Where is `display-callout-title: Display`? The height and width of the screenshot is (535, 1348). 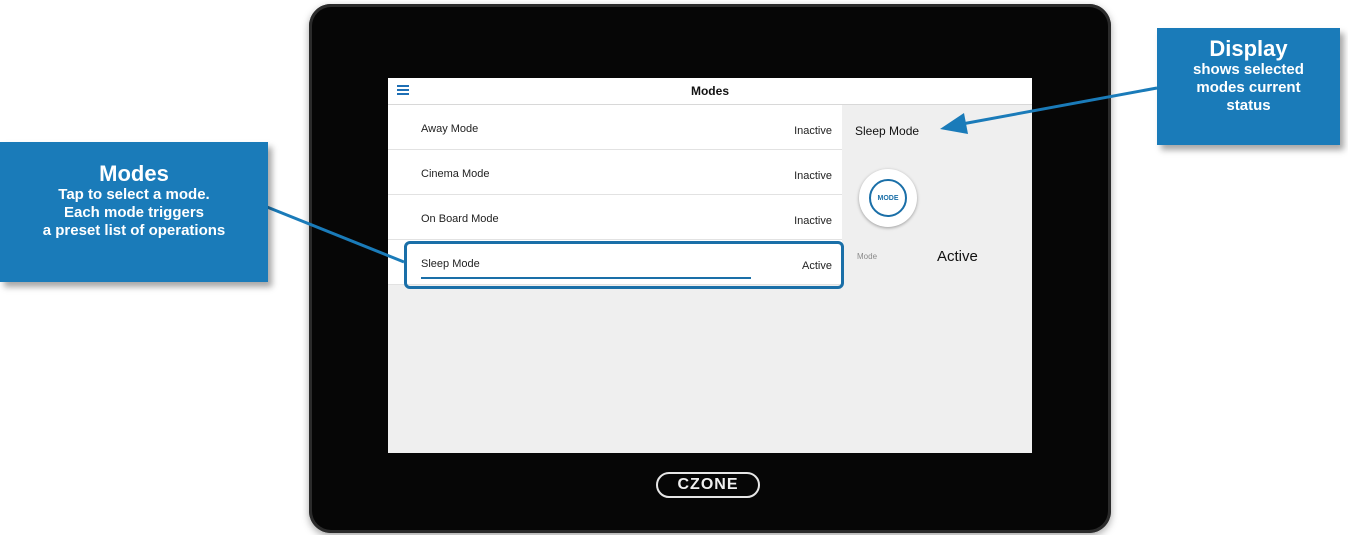
display-callout-title: Display is located at coordinates (1248, 48).